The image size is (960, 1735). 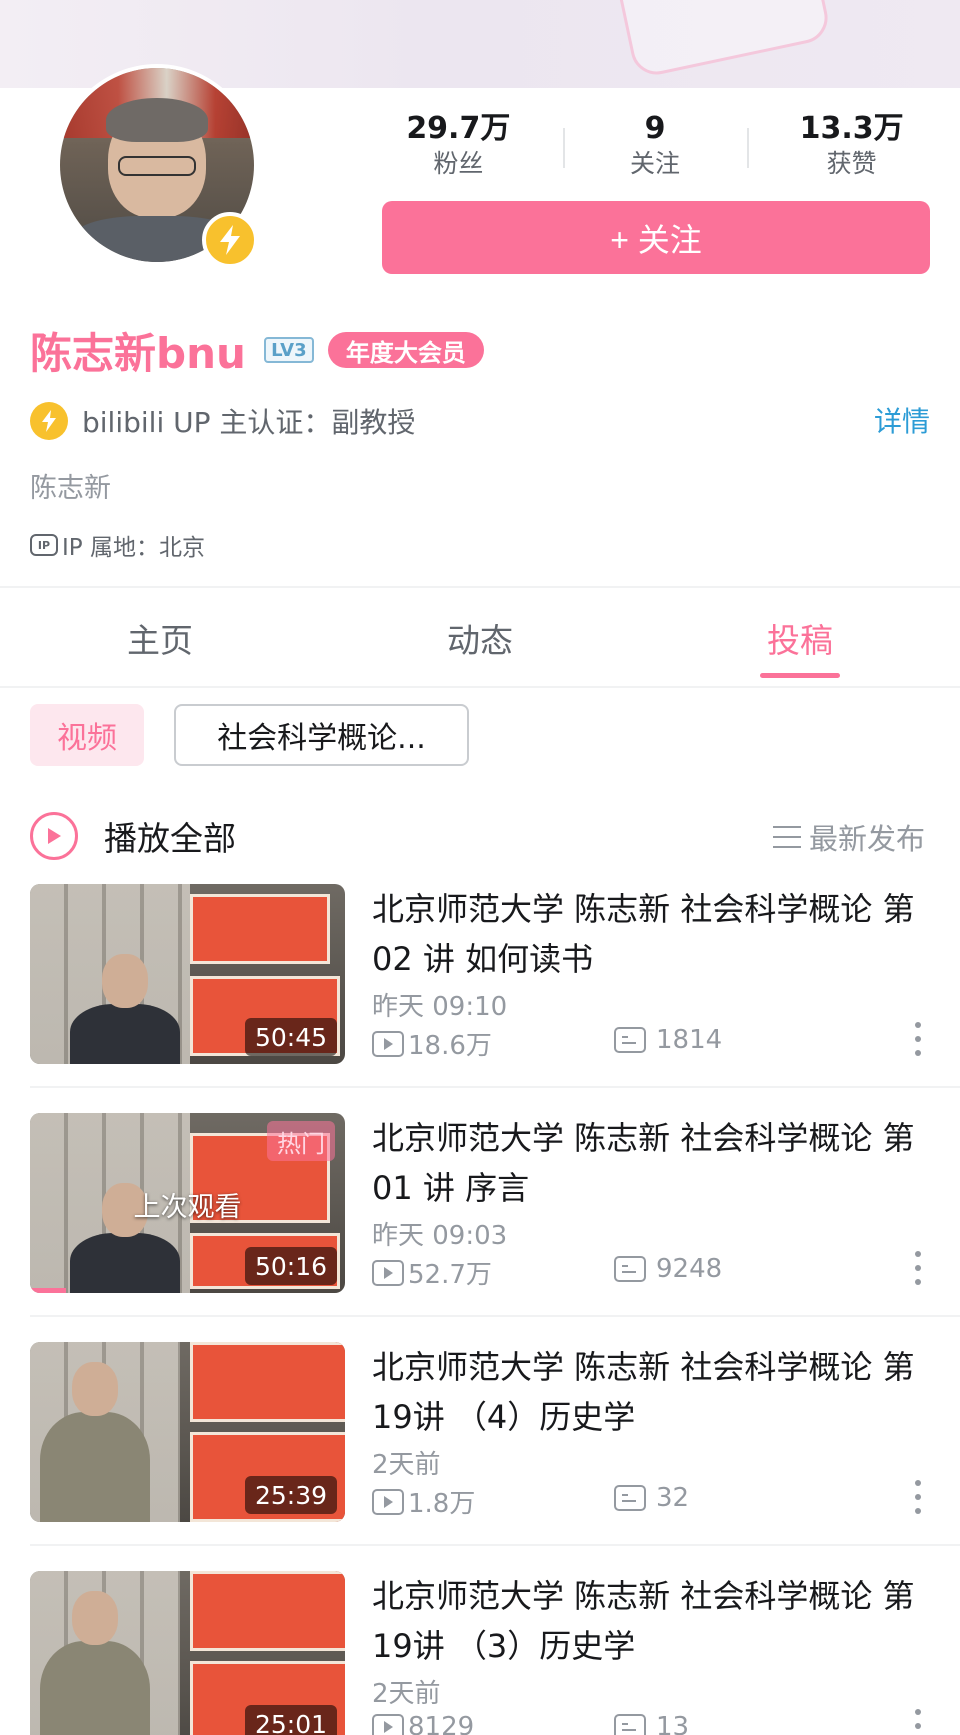 What do you see at coordinates (480, 836) in the screenshot?
I see `play-all-row: 播放全部 最新发布` at bounding box center [480, 836].